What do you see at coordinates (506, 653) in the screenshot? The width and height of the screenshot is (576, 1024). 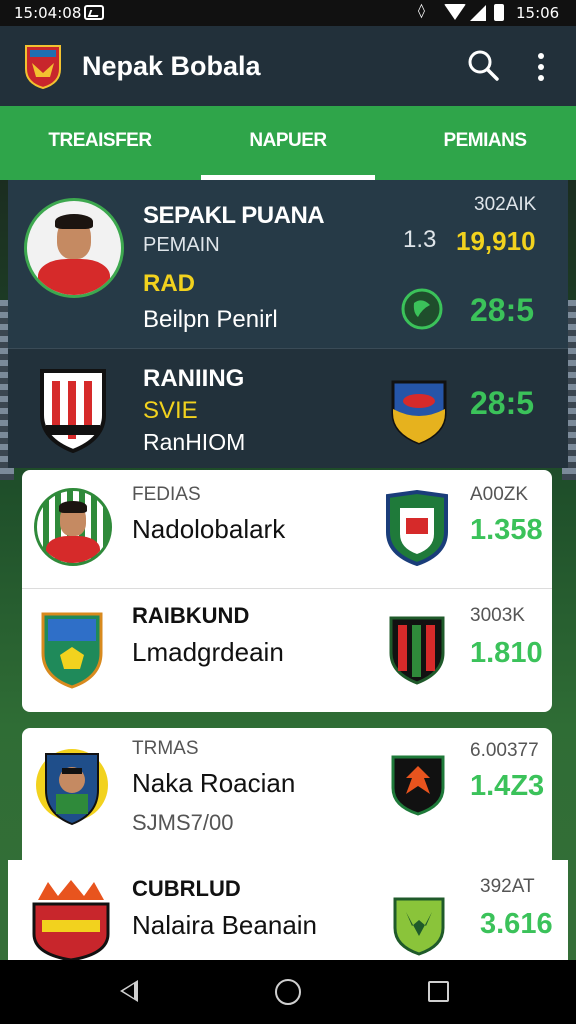 I see `list-item-value: 1.810` at bounding box center [506, 653].